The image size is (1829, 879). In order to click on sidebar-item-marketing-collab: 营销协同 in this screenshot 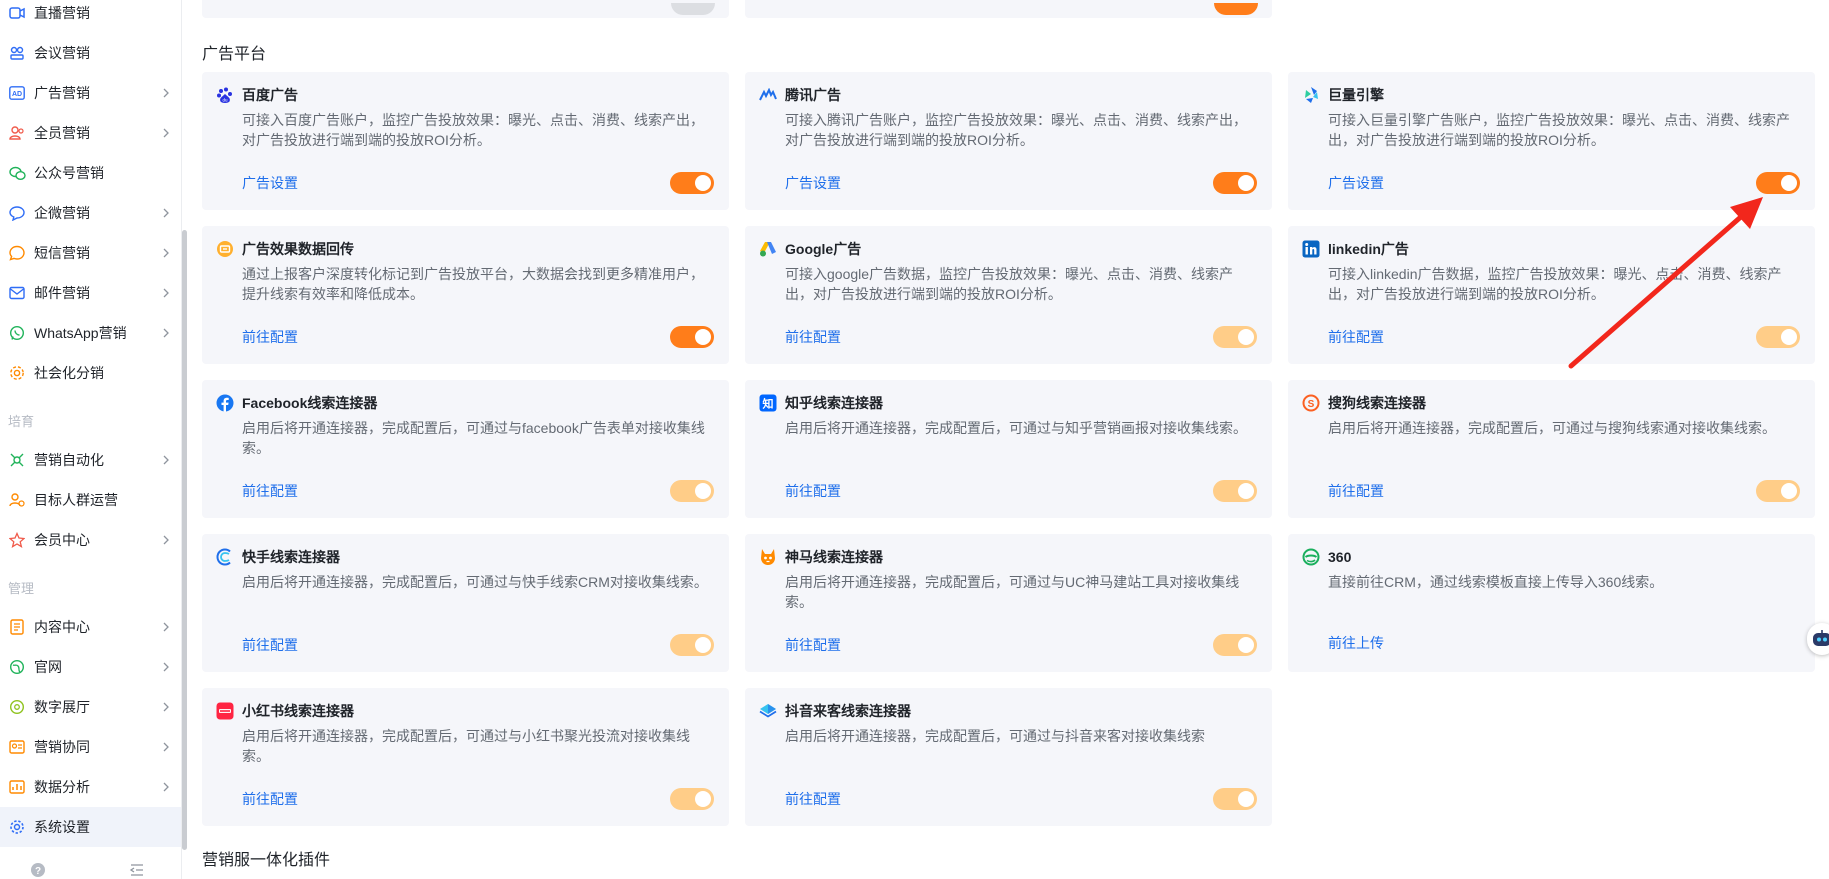, I will do `click(90, 747)`.